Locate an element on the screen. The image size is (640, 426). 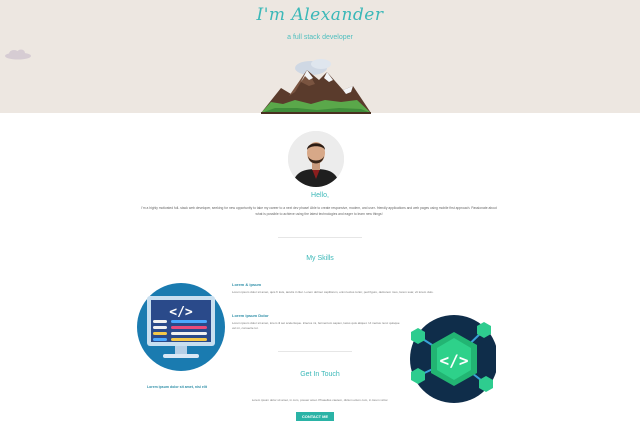
skill-title-1: Lorem & ipsum is located at coordinates (247, 284).